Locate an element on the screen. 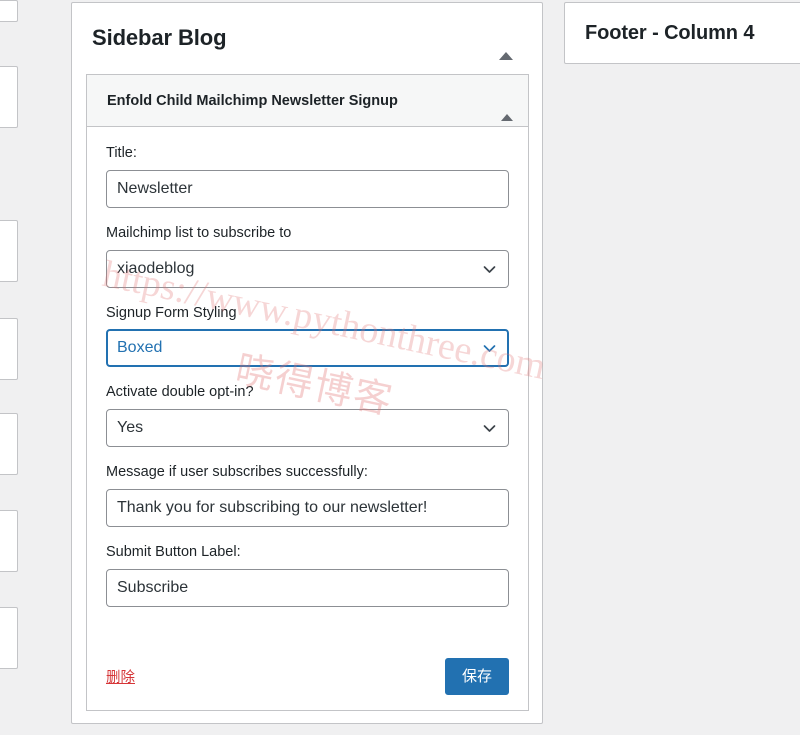 Image resolution: width=800 pixels, height=735 pixels. field-label-success-message: Message if user subscribes successfully: is located at coordinates (237, 472).